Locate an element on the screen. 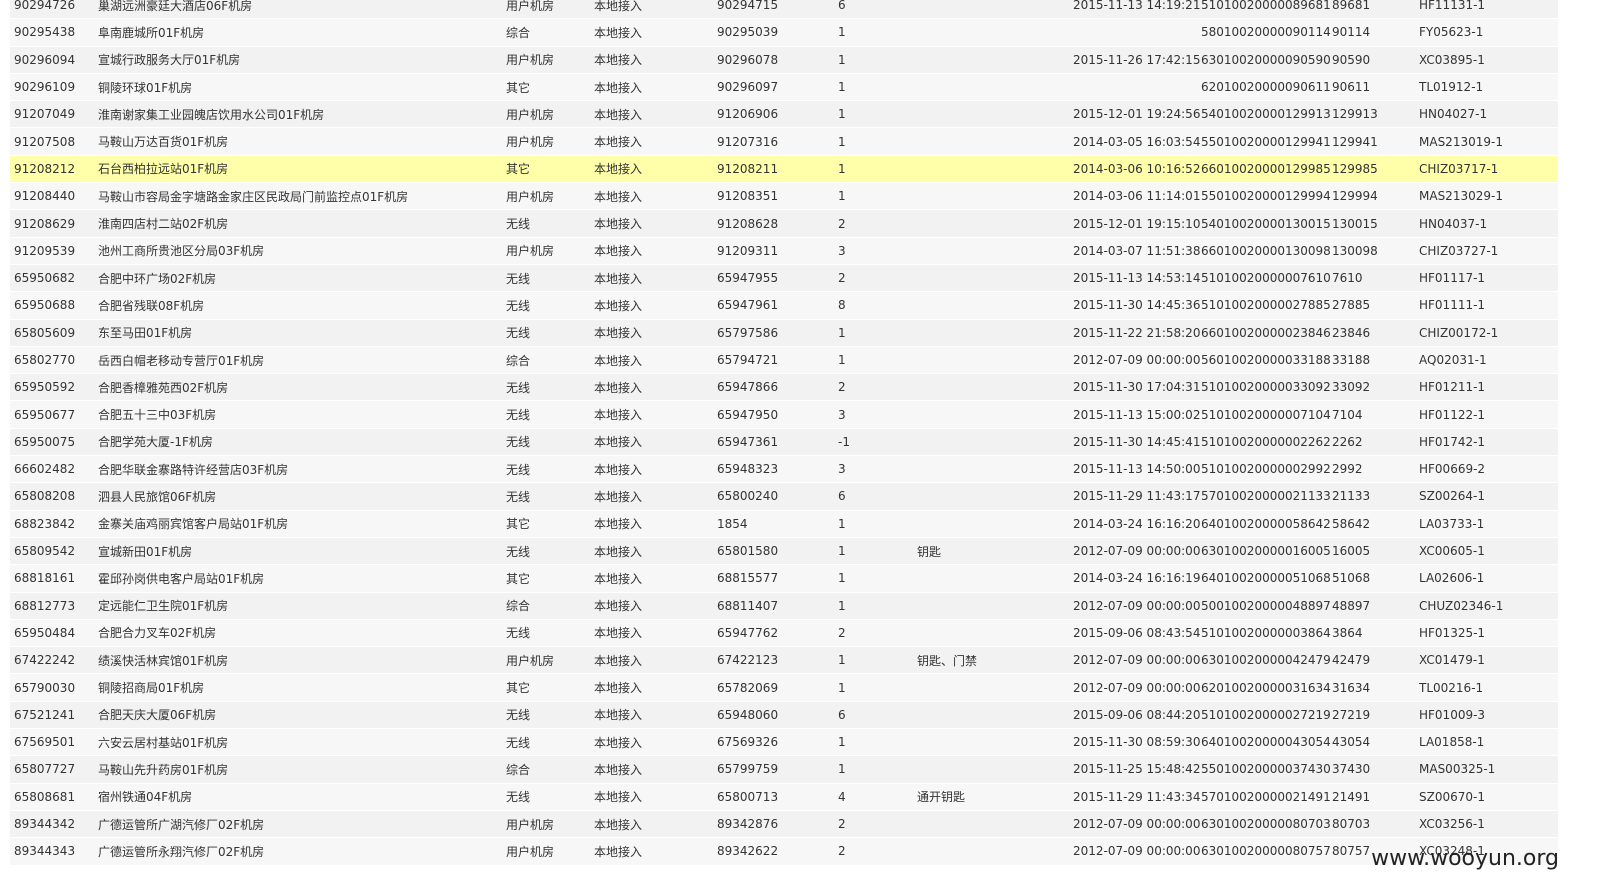 The width and height of the screenshot is (1605, 889). table-cell: 六安云居村基站01F机房 is located at coordinates (163, 742).